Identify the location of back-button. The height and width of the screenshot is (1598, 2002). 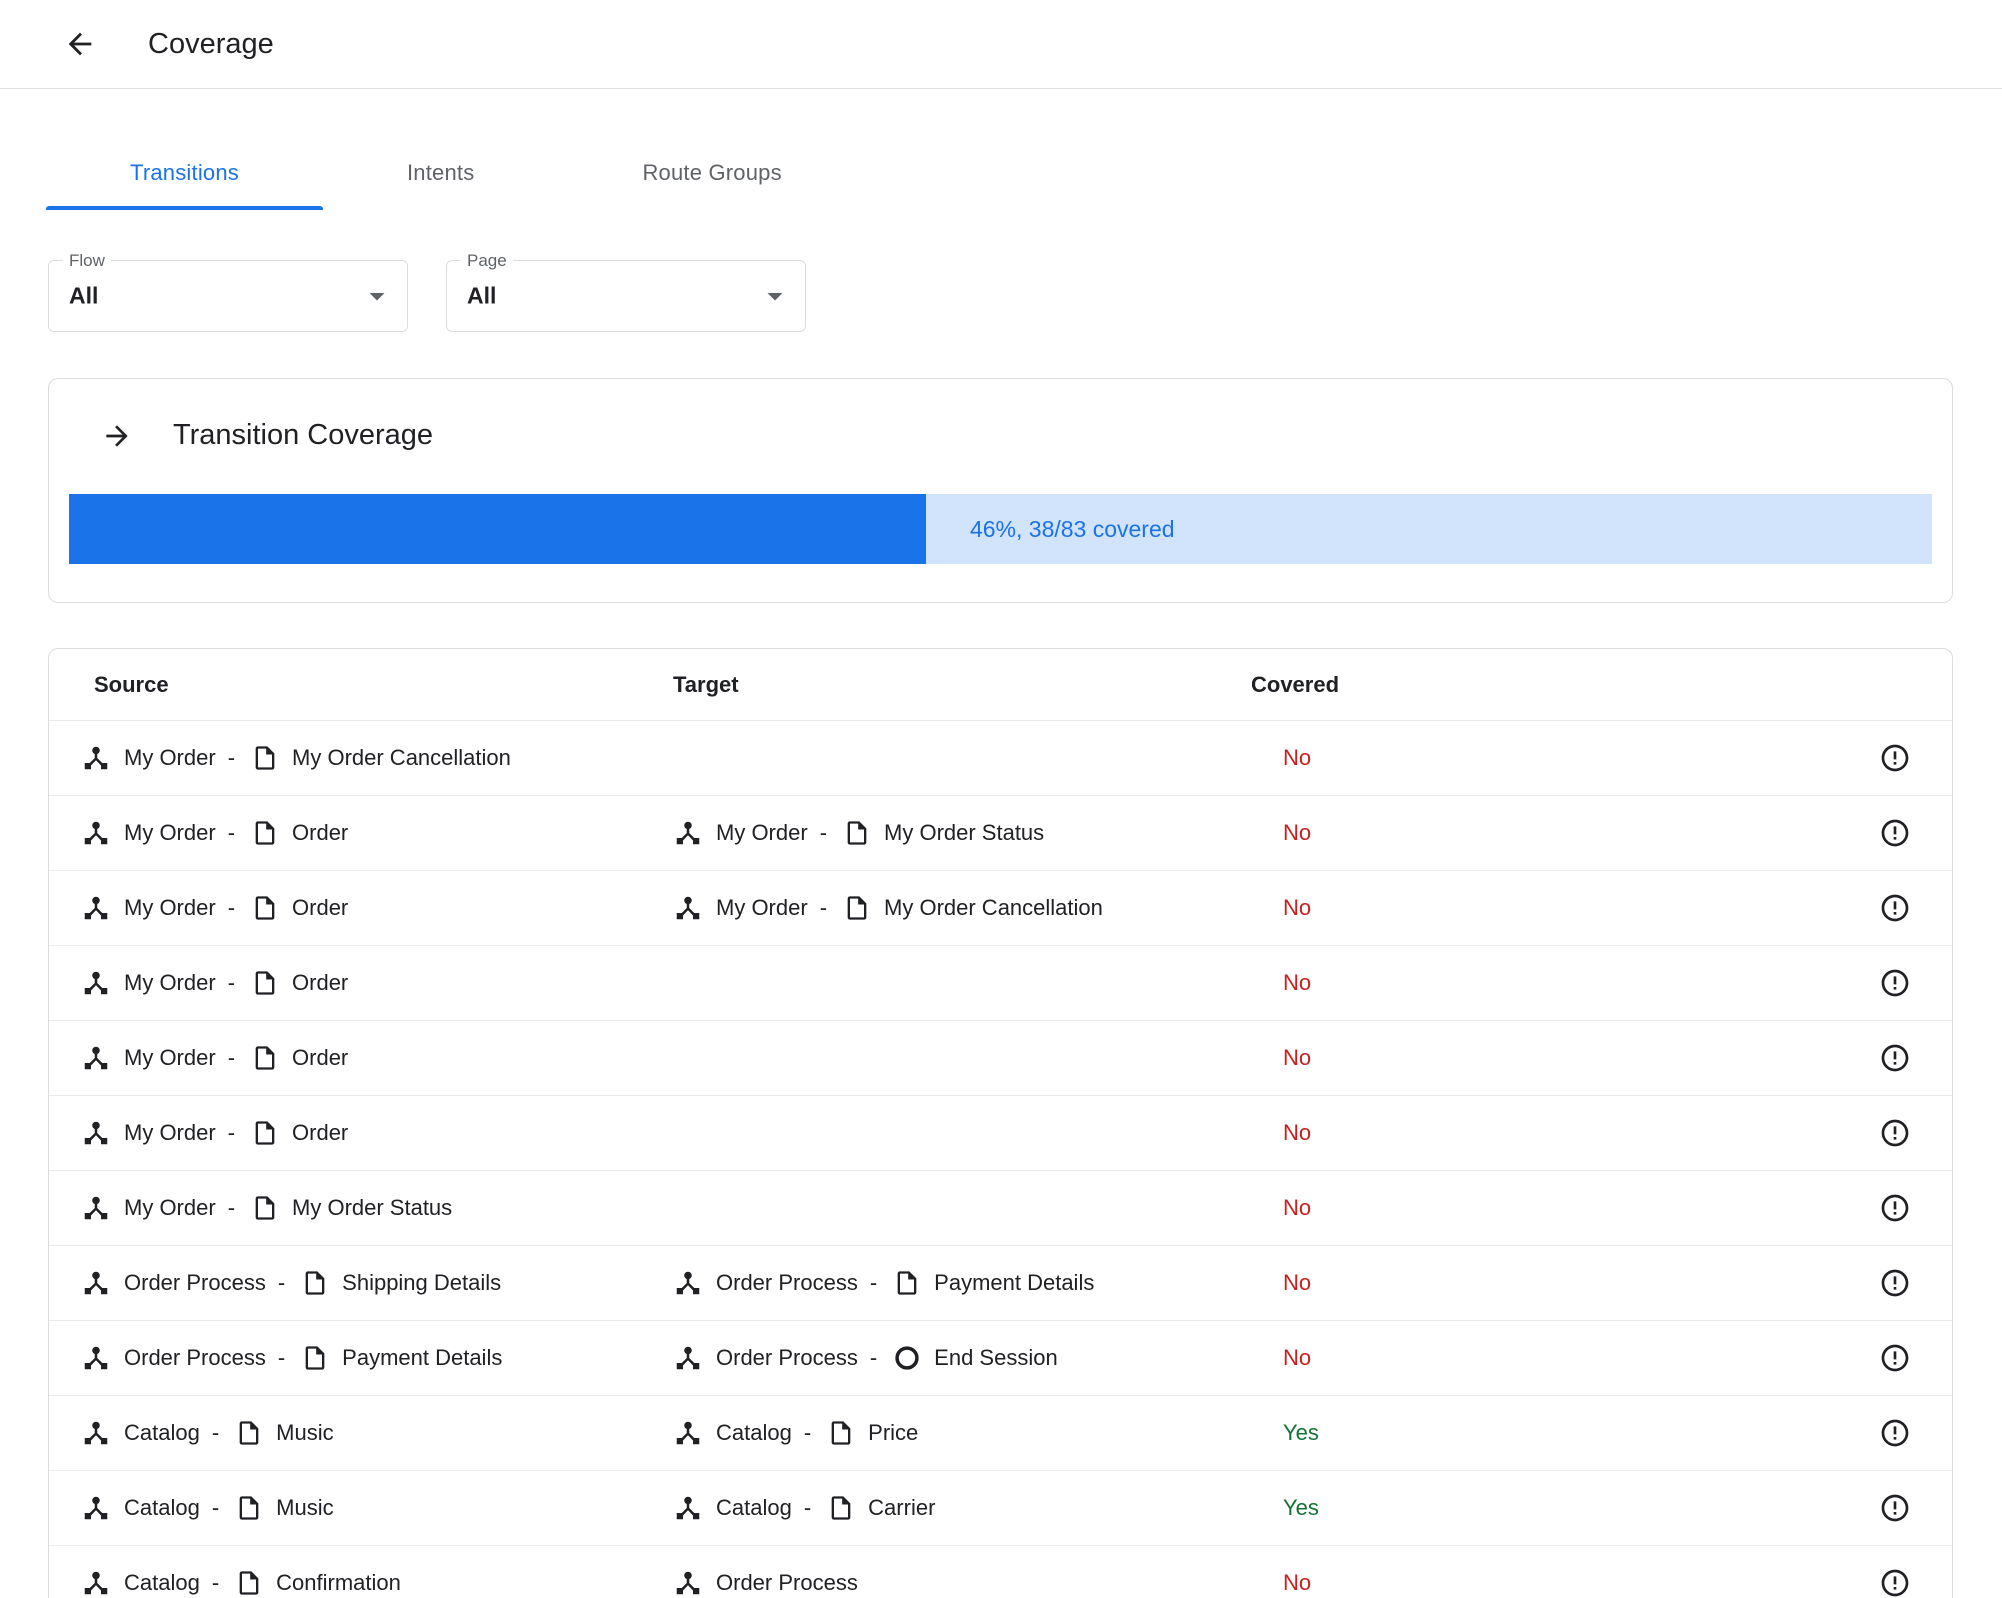
(80, 44).